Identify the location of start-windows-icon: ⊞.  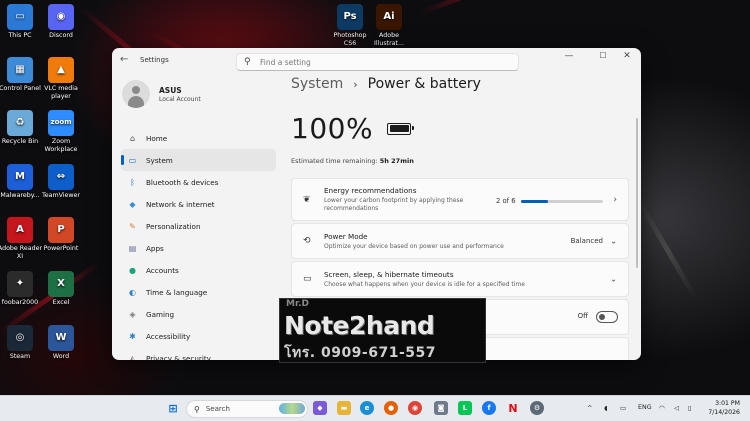
(173, 408).